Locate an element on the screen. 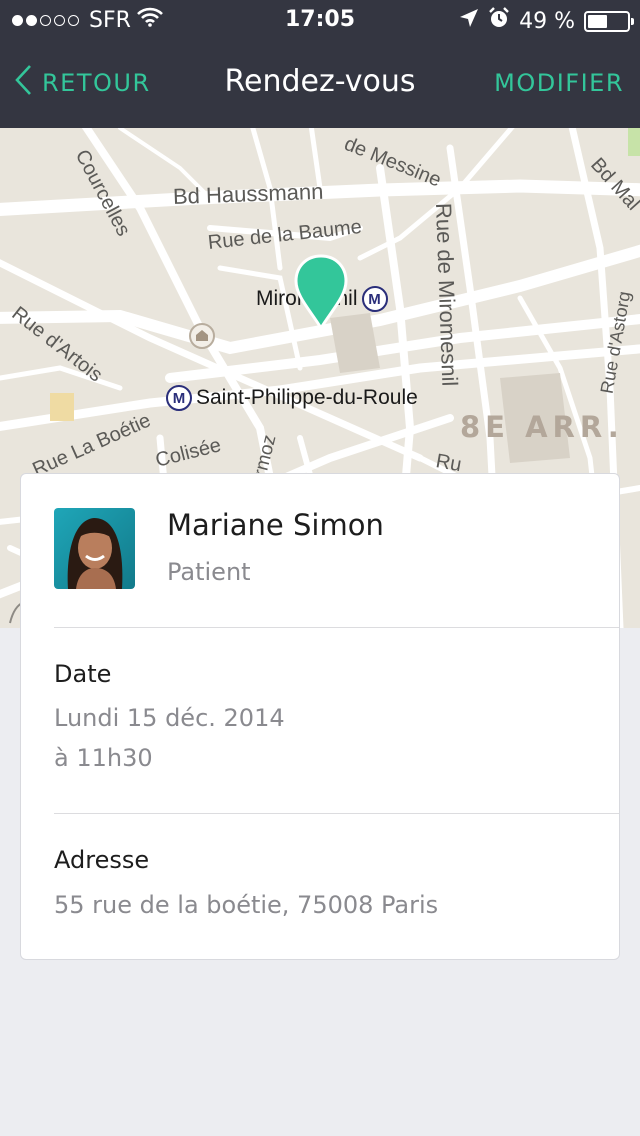 This screenshot has width=640, height=1136. patient-role: Patient is located at coordinates (209, 572).